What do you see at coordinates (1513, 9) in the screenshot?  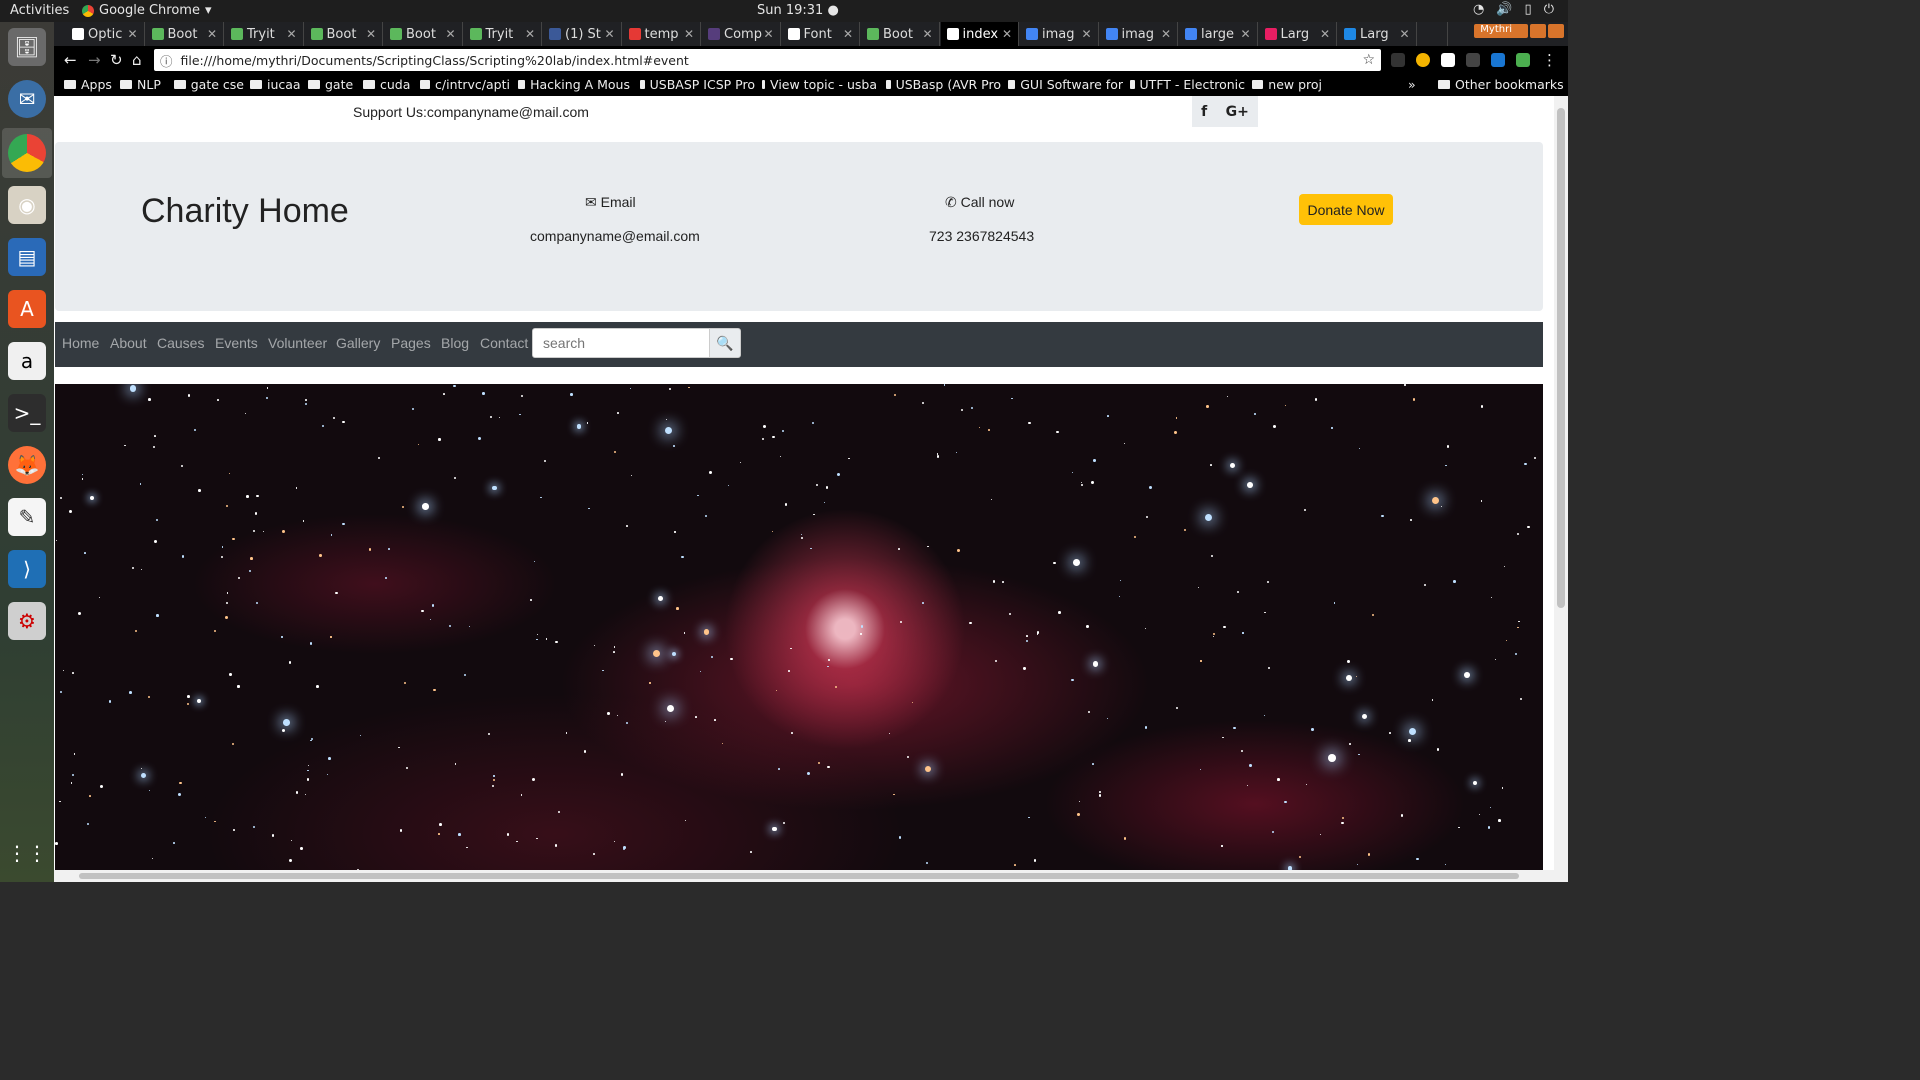 I see `system-tray: ◔ 🔊 ▯ ⏻` at bounding box center [1513, 9].